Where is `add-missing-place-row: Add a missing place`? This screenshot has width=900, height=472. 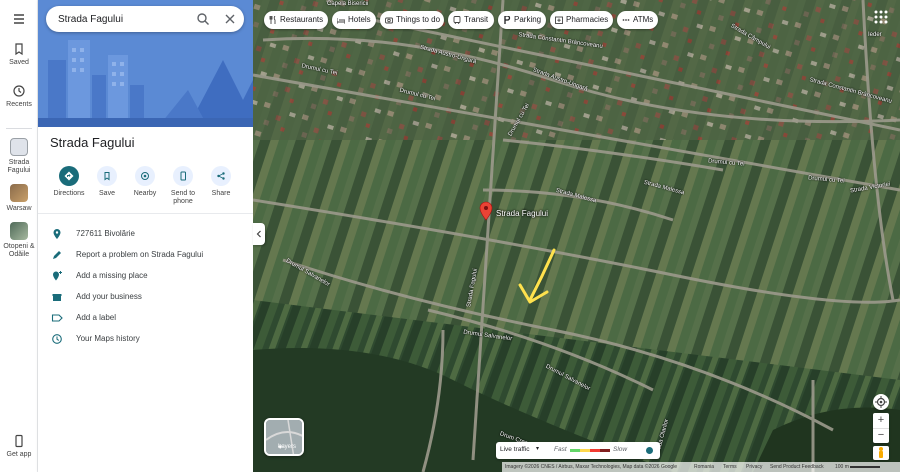 add-missing-place-row: Add a missing place is located at coordinates (145, 277).